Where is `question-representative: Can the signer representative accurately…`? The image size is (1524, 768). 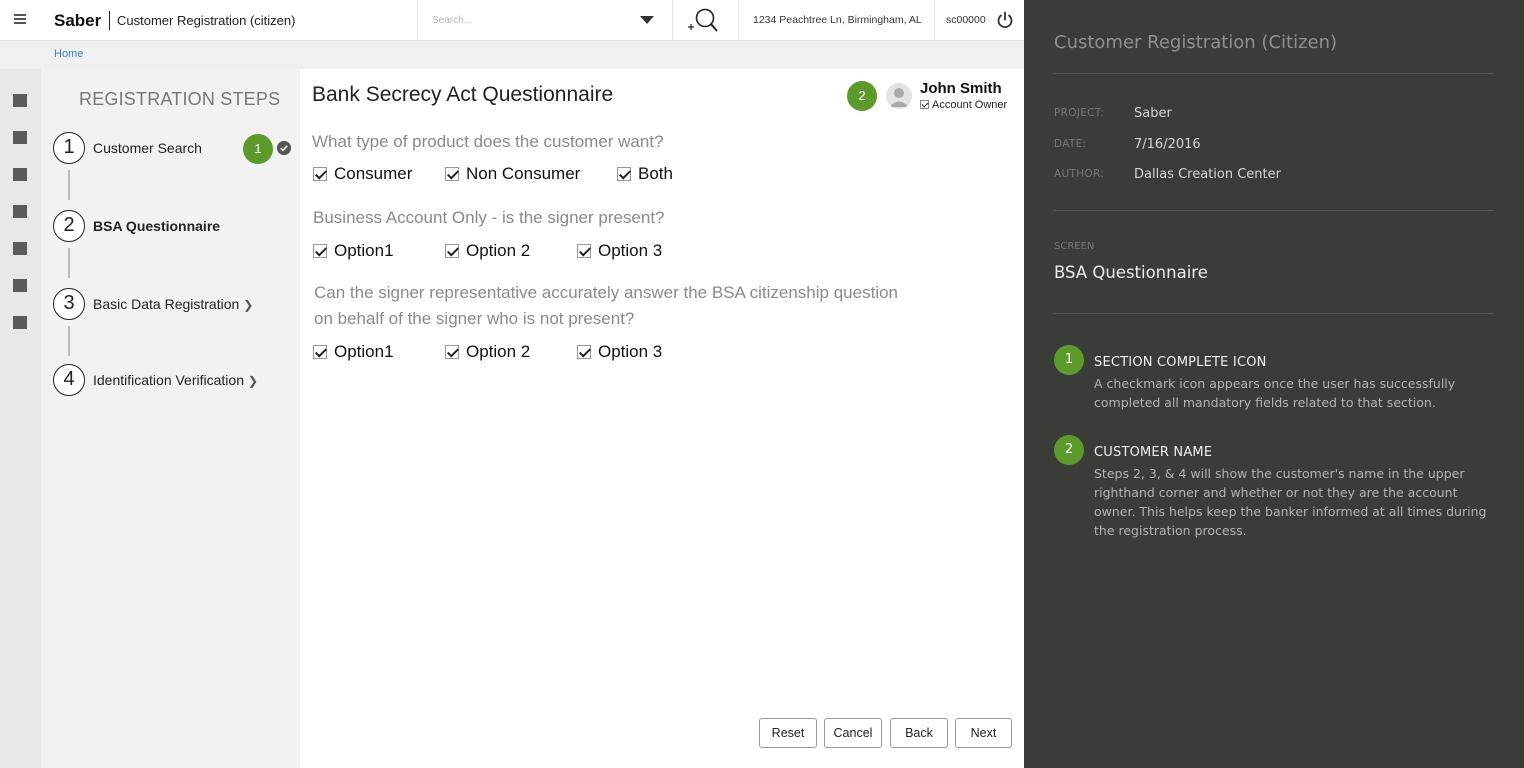
question-representative: Can the signer representative accurately… is located at coordinates (606, 306).